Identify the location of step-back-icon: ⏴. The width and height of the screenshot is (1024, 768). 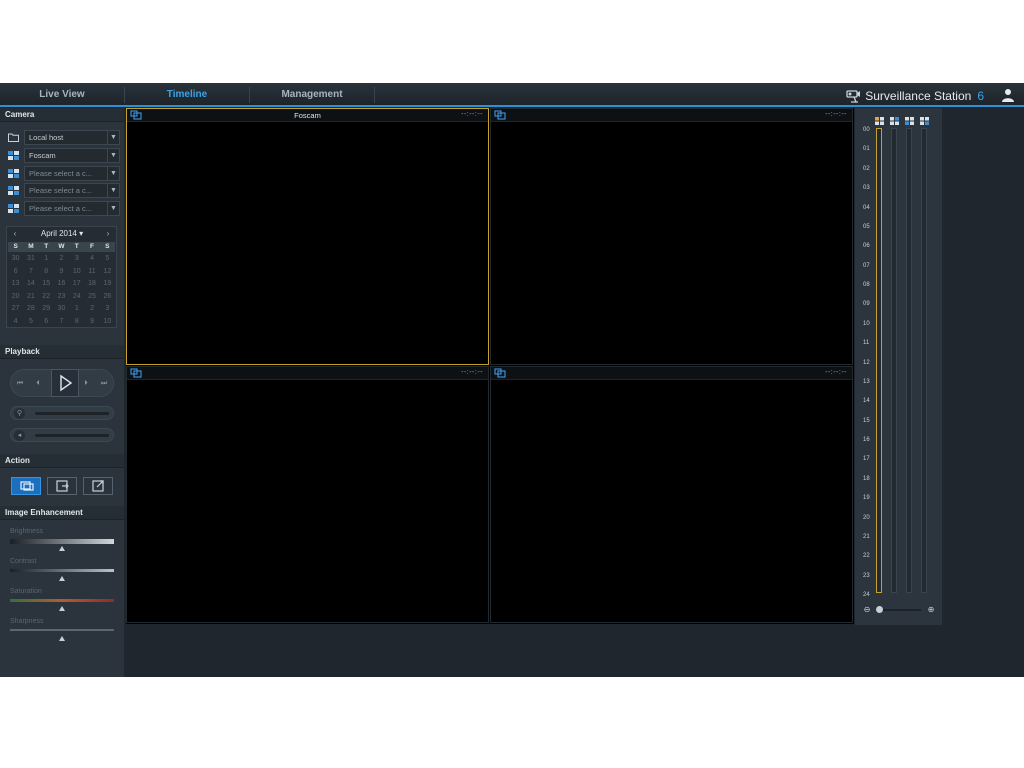
(38, 384).